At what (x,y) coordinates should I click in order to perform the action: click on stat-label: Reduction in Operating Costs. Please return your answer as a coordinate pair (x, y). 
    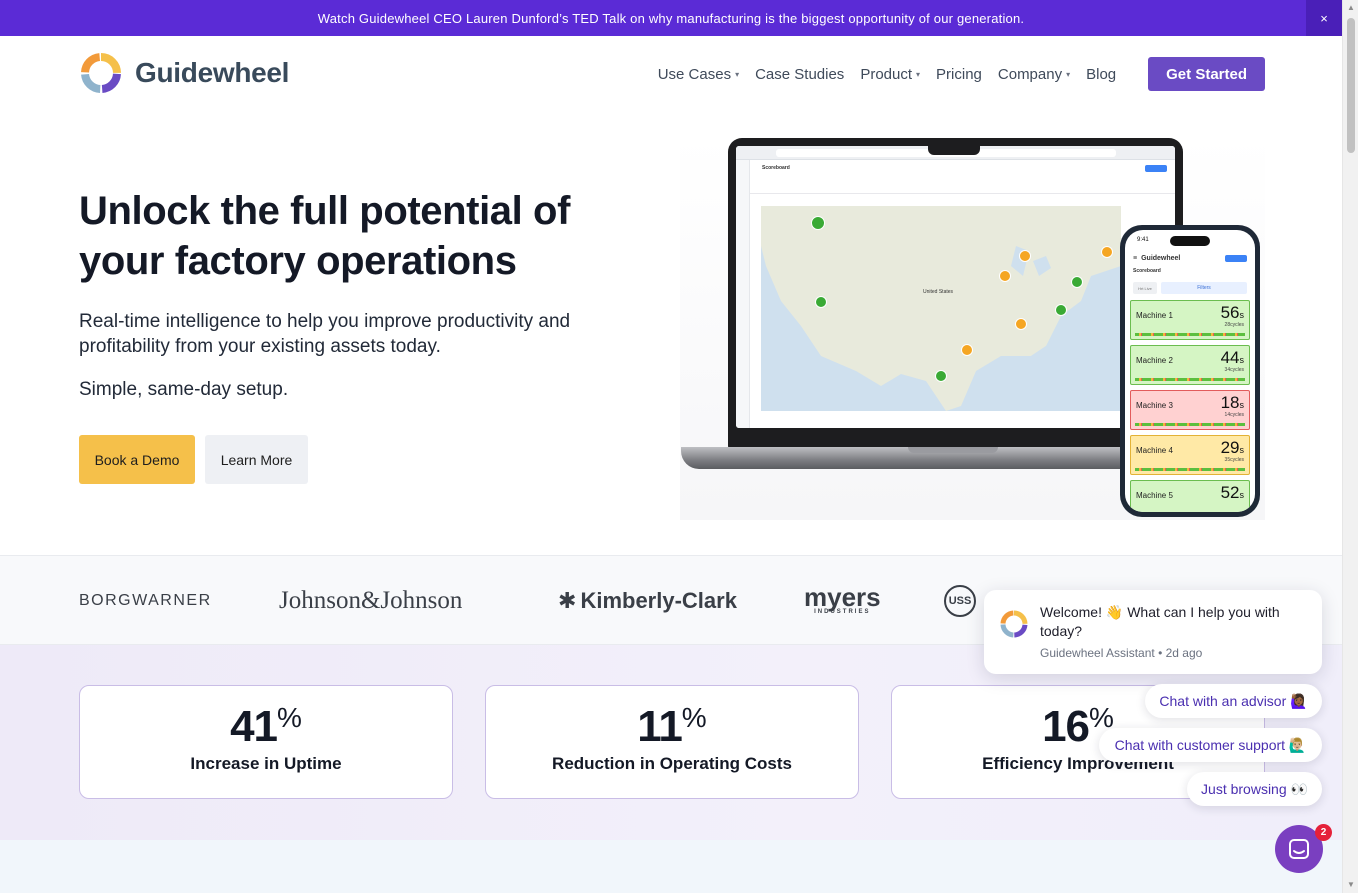
    Looking at the image, I should click on (672, 763).